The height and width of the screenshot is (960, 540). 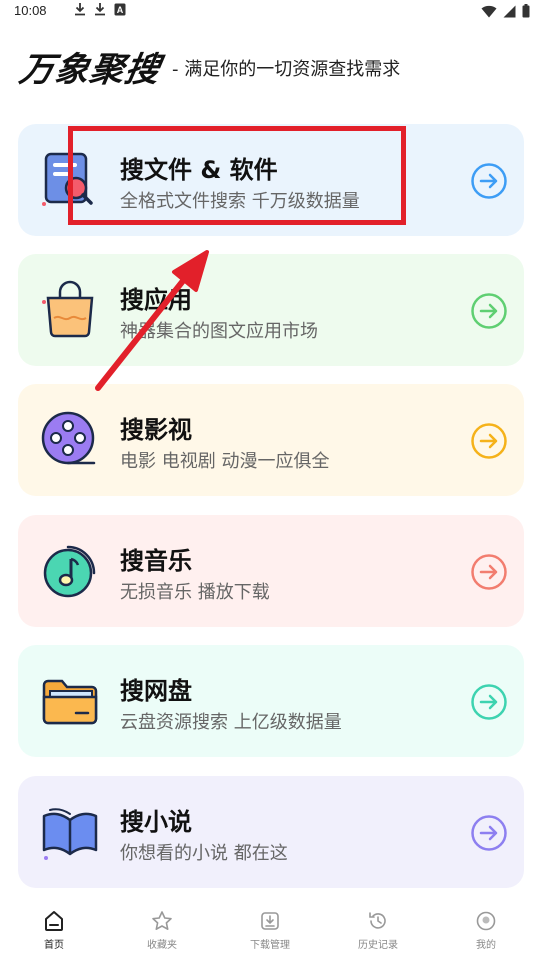 I want to click on home-icon, so click(x=54, y=921).